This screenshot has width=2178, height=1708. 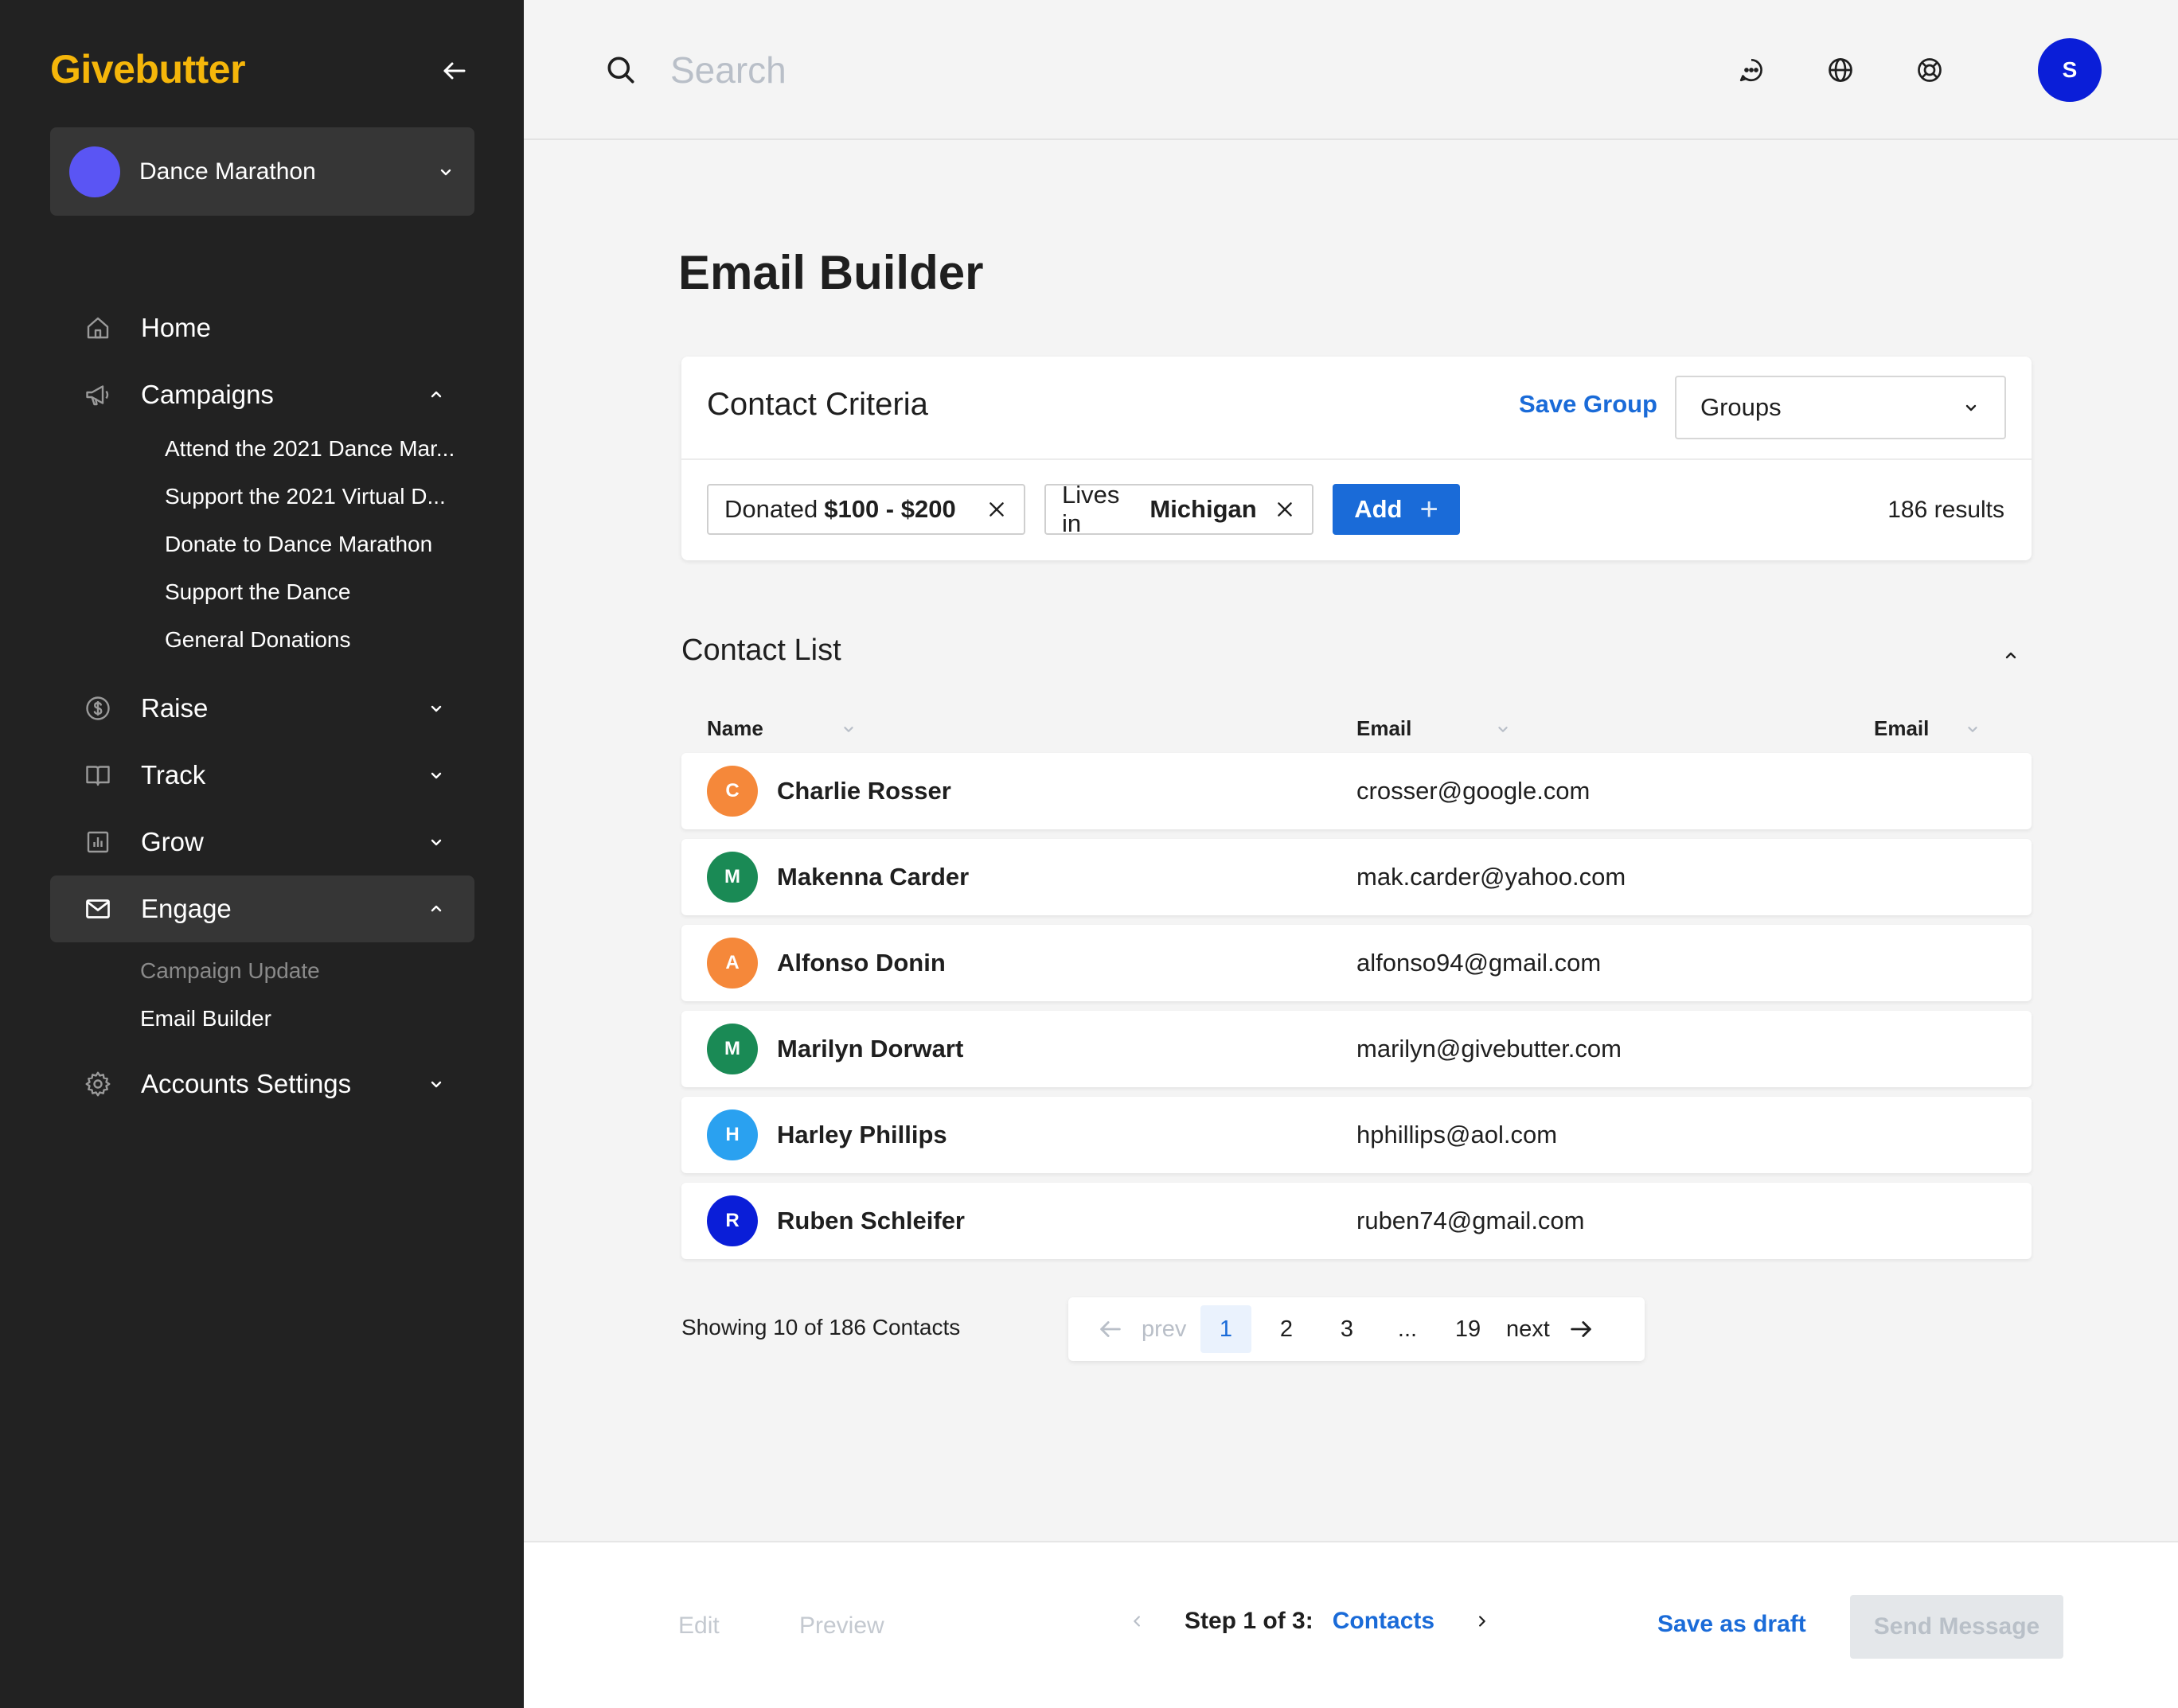 I want to click on edit-link: Edit, so click(x=699, y=1626).